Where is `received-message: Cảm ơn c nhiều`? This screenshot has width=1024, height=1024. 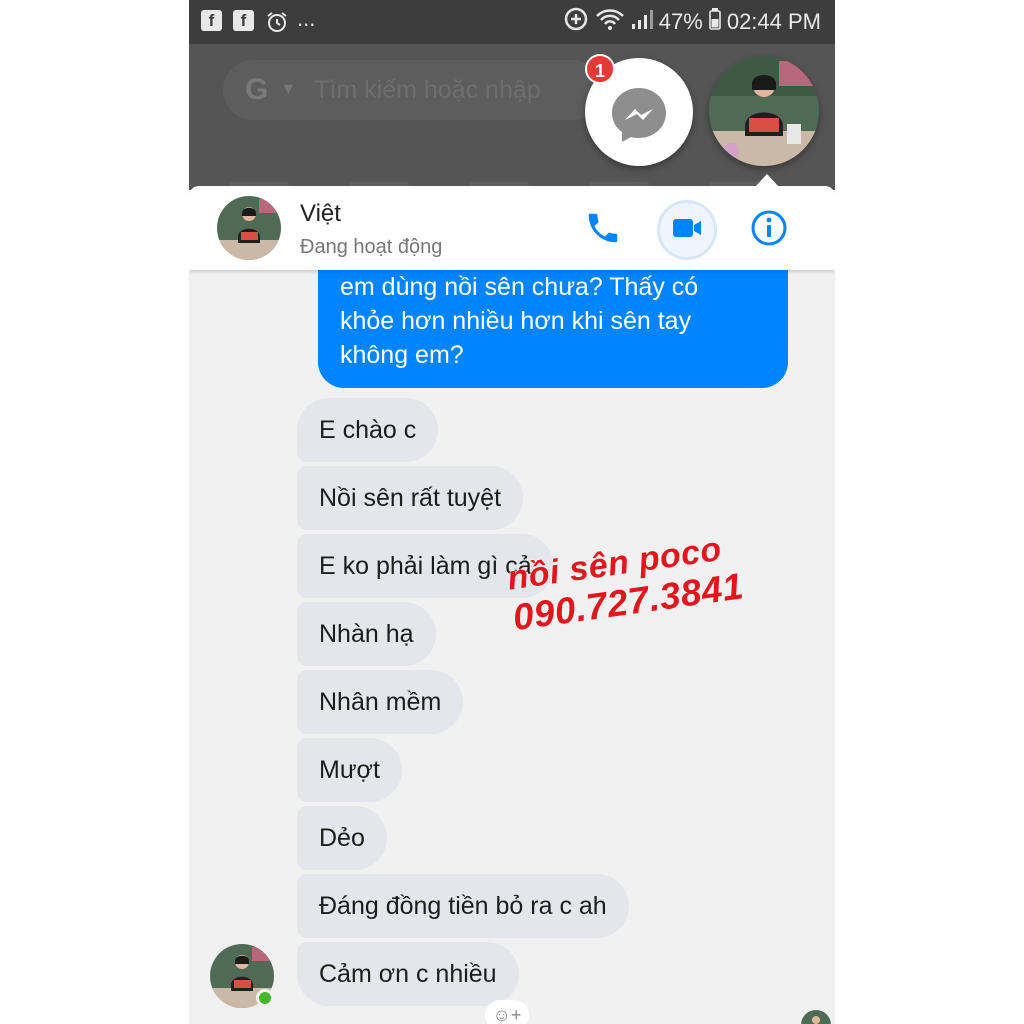 received-message: Cảm ơn c nhiều is located at coordinates (408, 974).